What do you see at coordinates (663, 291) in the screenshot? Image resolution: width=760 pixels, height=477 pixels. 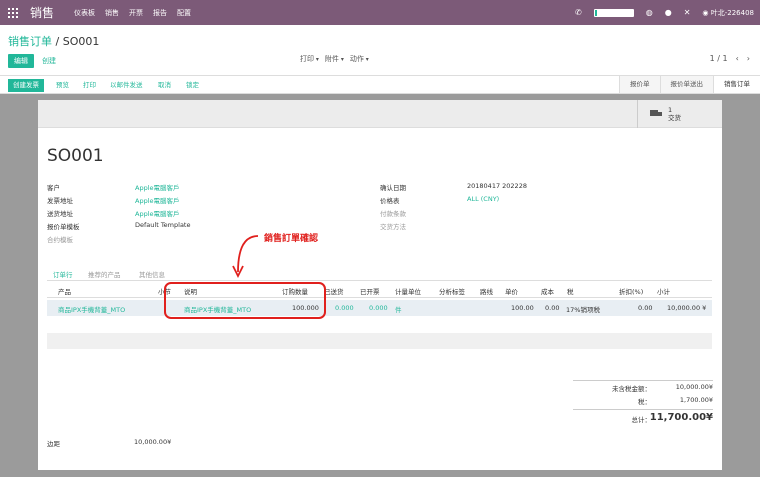 I see `col-subtotal: 小计` at bounding box center [663, 291].